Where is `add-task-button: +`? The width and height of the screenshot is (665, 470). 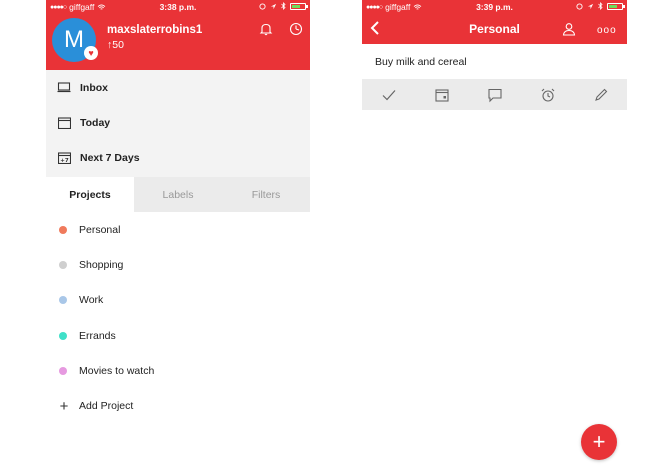
add-task-button: + is located at coordinates (599, 442).